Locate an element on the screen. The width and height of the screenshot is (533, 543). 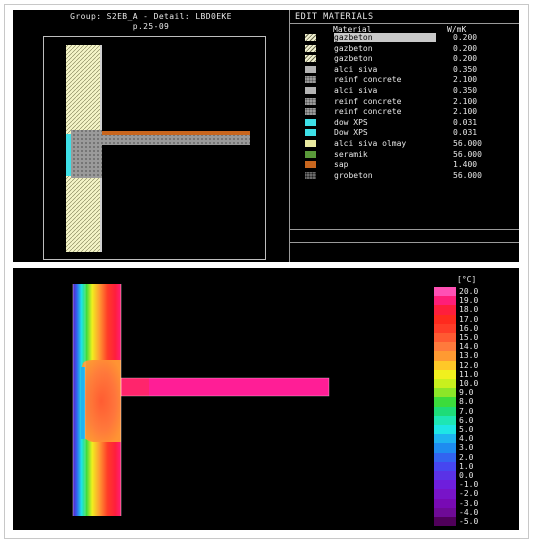
legend-entry: 9.0 is located at coordinates (474, 393).